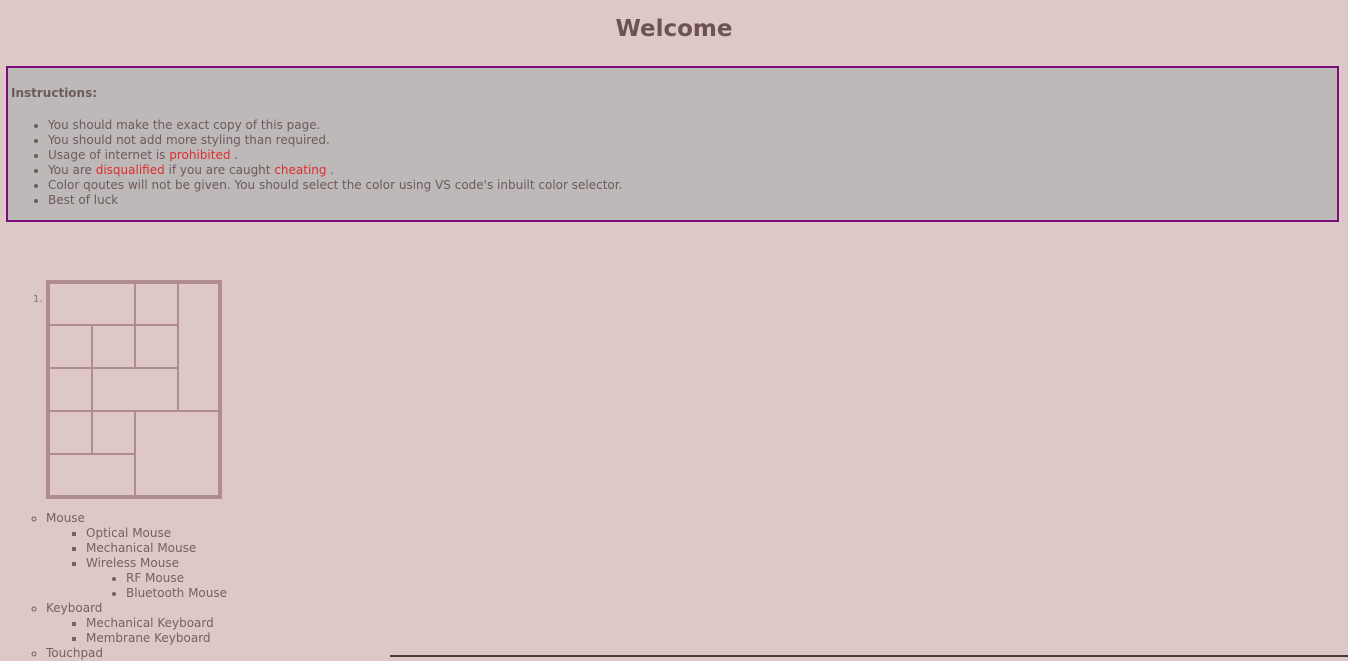 This screenshot has width=1348, height=661. I want to click on instruction-item: Usage of internet is prohibited ., so click(335, 155).